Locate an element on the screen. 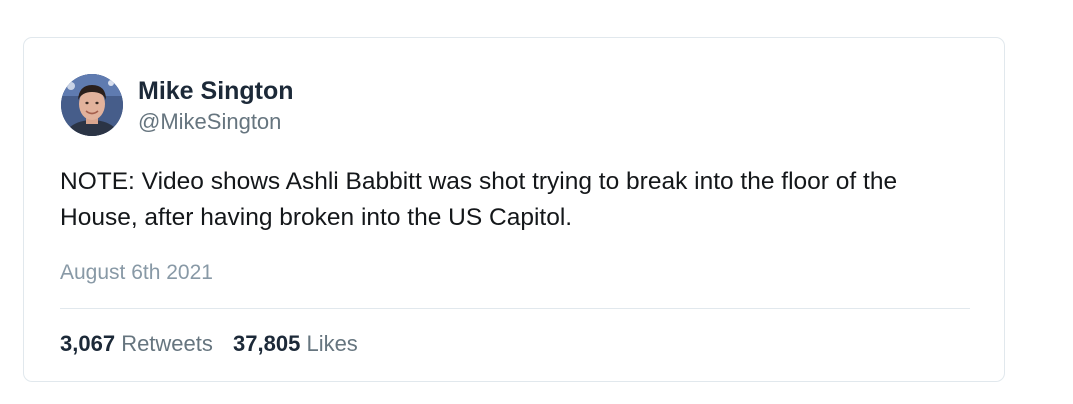 The height and width of the screenshot is (404, 1073). retweets-count: 3,067 is located at coordinates (88, 343).